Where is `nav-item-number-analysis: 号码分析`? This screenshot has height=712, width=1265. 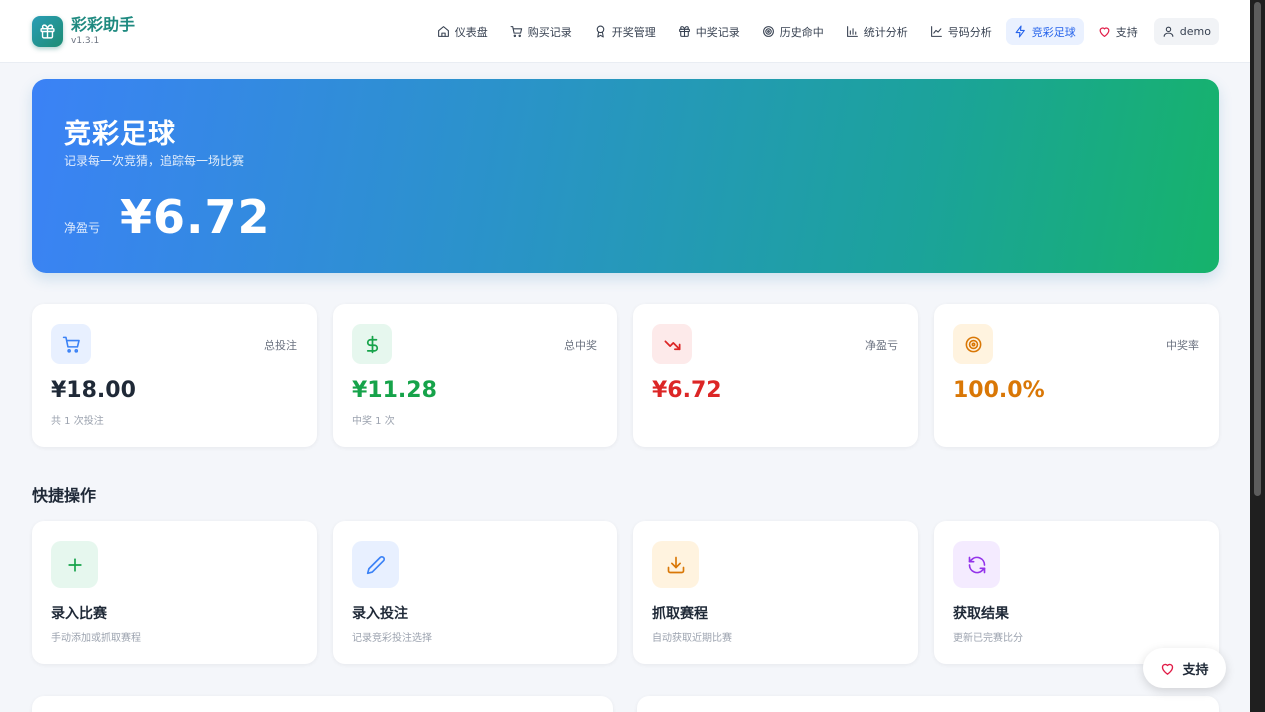
nav-item-number-analysis: 号码分析 is located at coordinates (961, 31).